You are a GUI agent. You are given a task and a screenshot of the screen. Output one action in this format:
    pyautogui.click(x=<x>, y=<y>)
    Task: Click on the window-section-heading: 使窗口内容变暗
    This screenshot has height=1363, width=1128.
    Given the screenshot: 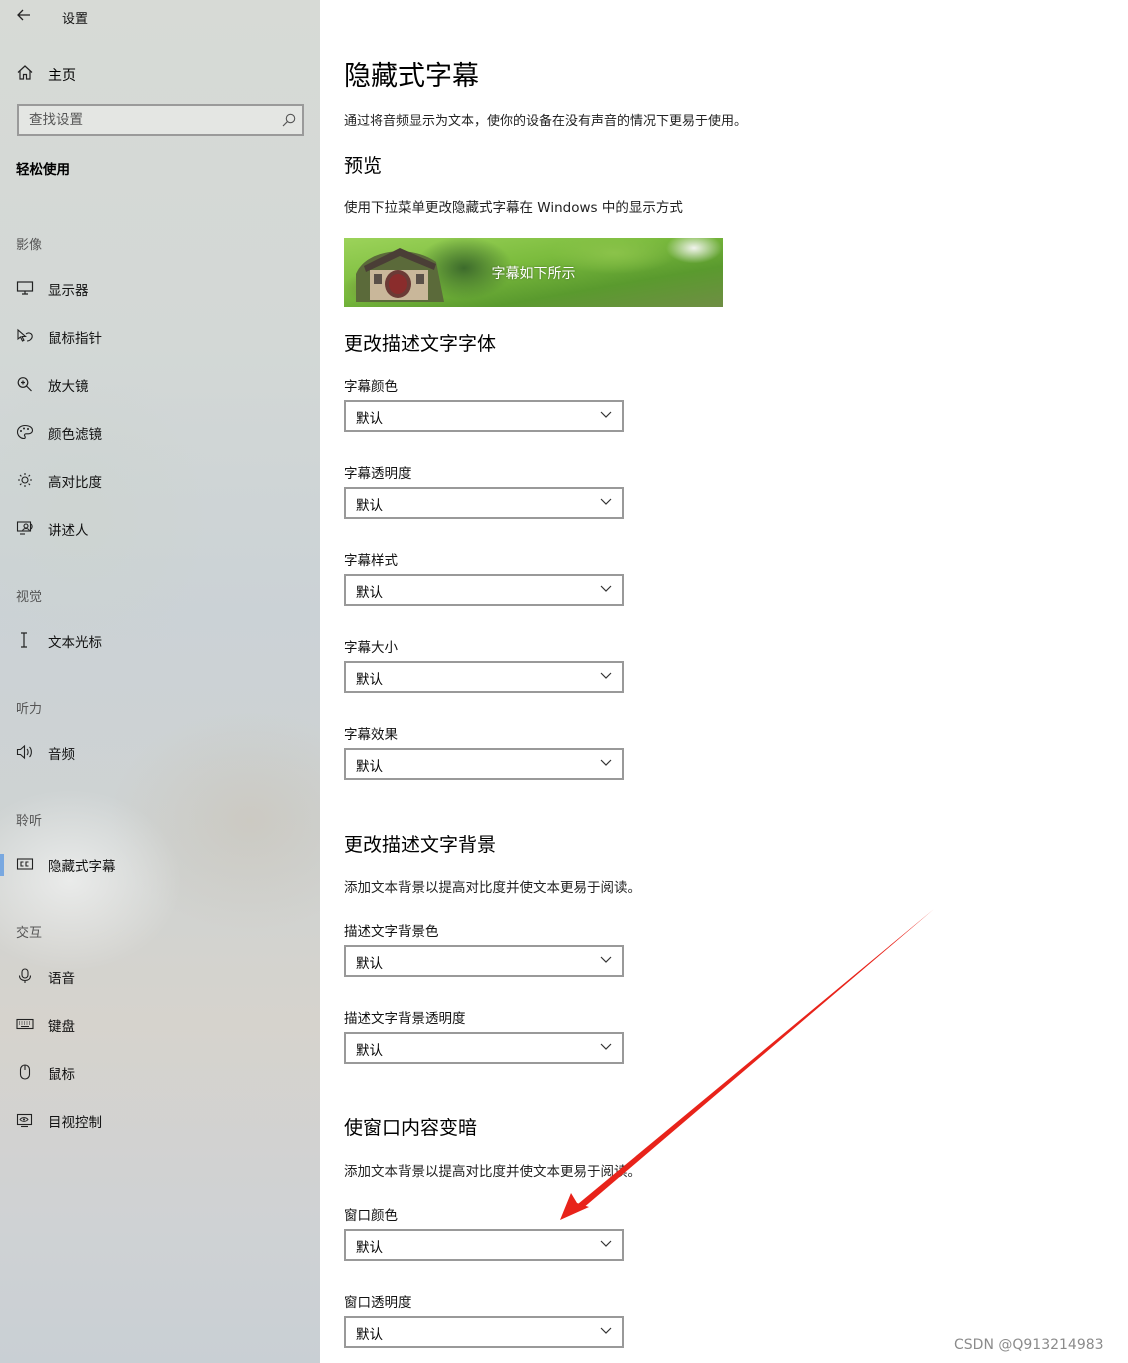 What is the action you would take?
    pyautogui.click(x=411, y=1128)
    